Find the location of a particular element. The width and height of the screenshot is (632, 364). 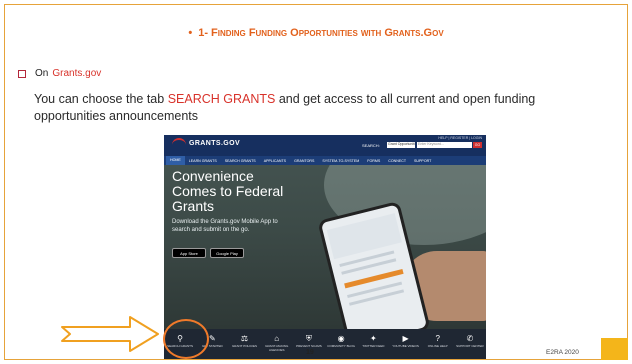

nav-forms: FORMS is located at coordinates (373, 161).